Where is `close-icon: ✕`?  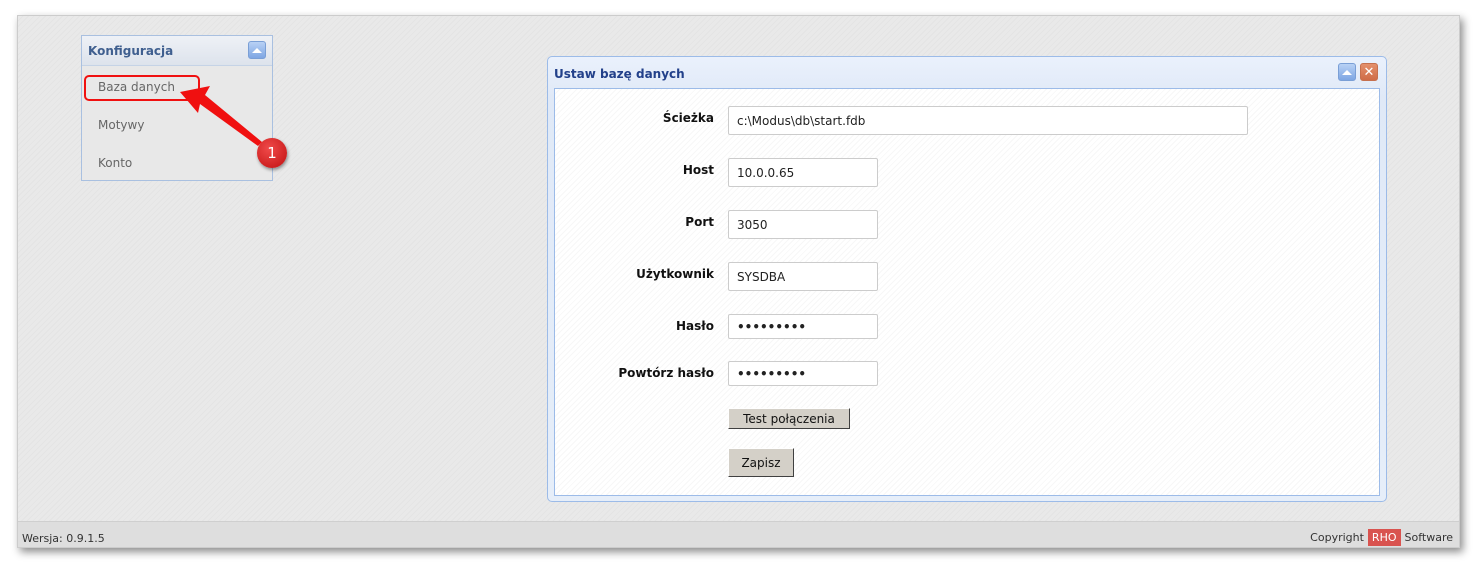
close-icon: ✕ is located at coordinates (1369, 72).